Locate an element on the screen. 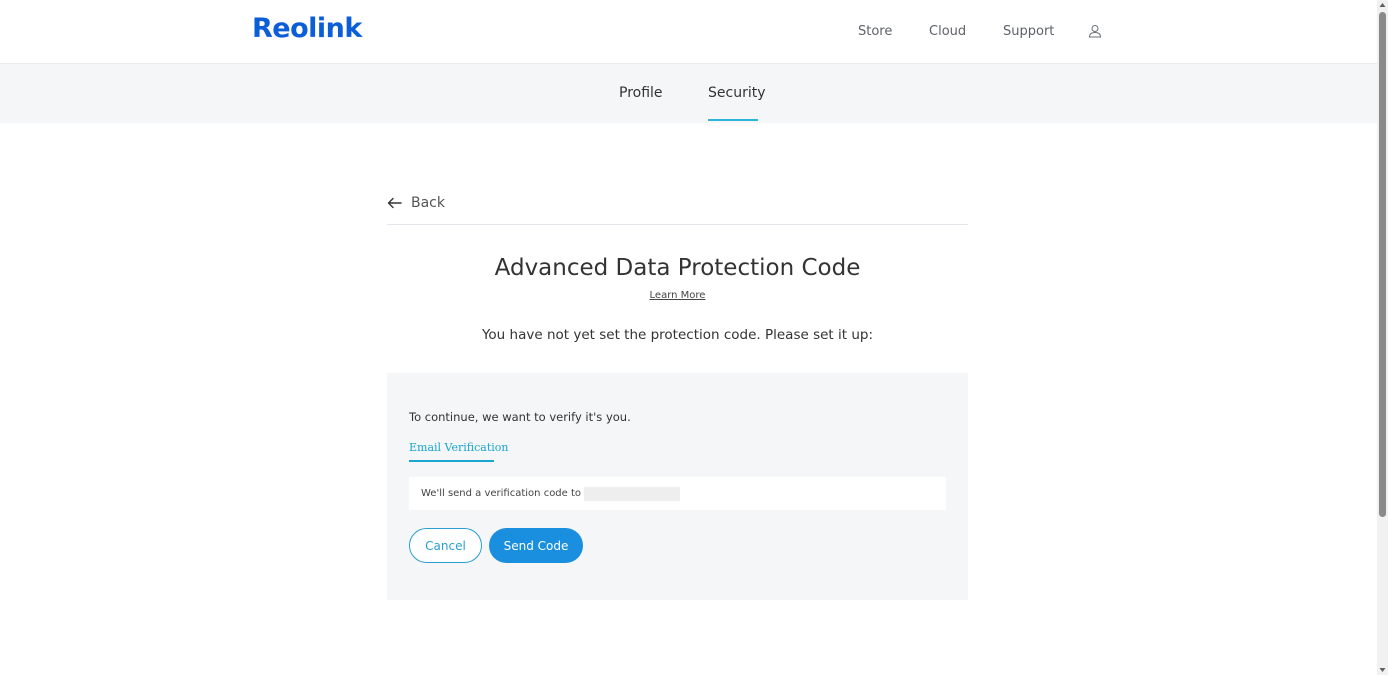 This screenshot has width=1388, height=675. arrow-left-icon is located at coordinates (394, 203).